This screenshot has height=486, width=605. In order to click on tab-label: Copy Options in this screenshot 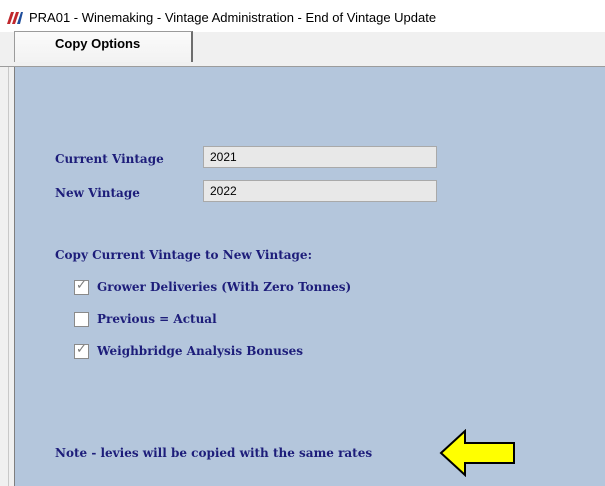, I will do `click(98, 43)`.